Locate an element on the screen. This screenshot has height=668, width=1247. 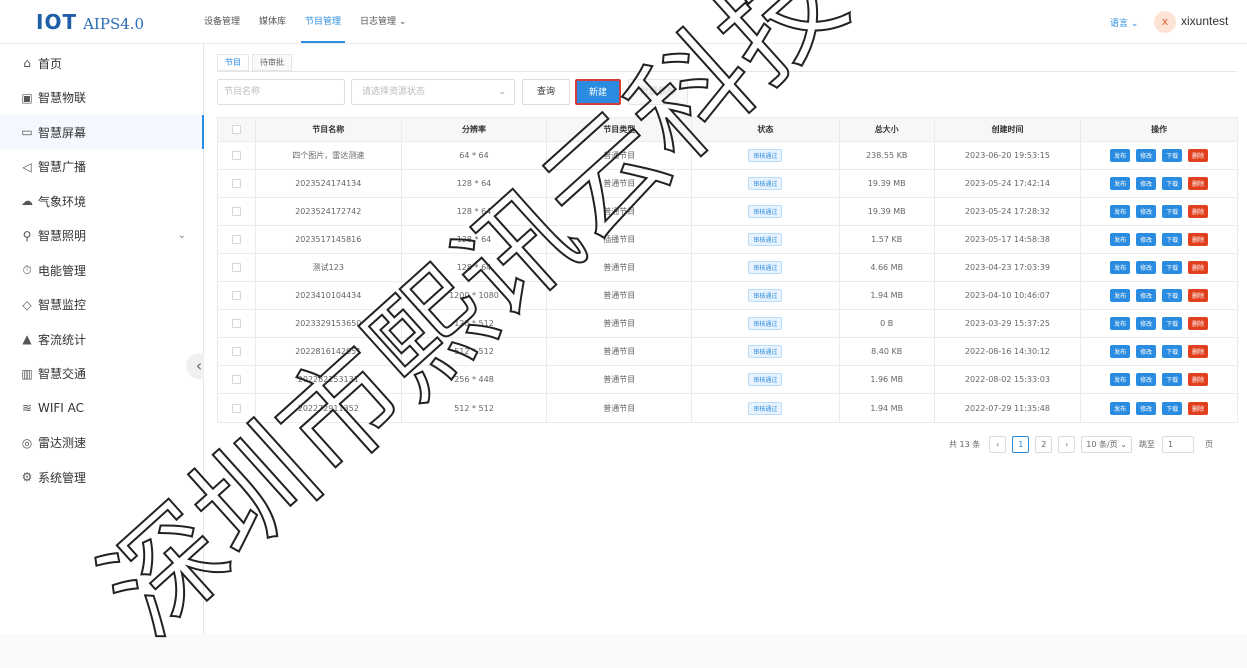
sidebar-item-4: ☁ 气象环境 is located at coordinates (102, 201).